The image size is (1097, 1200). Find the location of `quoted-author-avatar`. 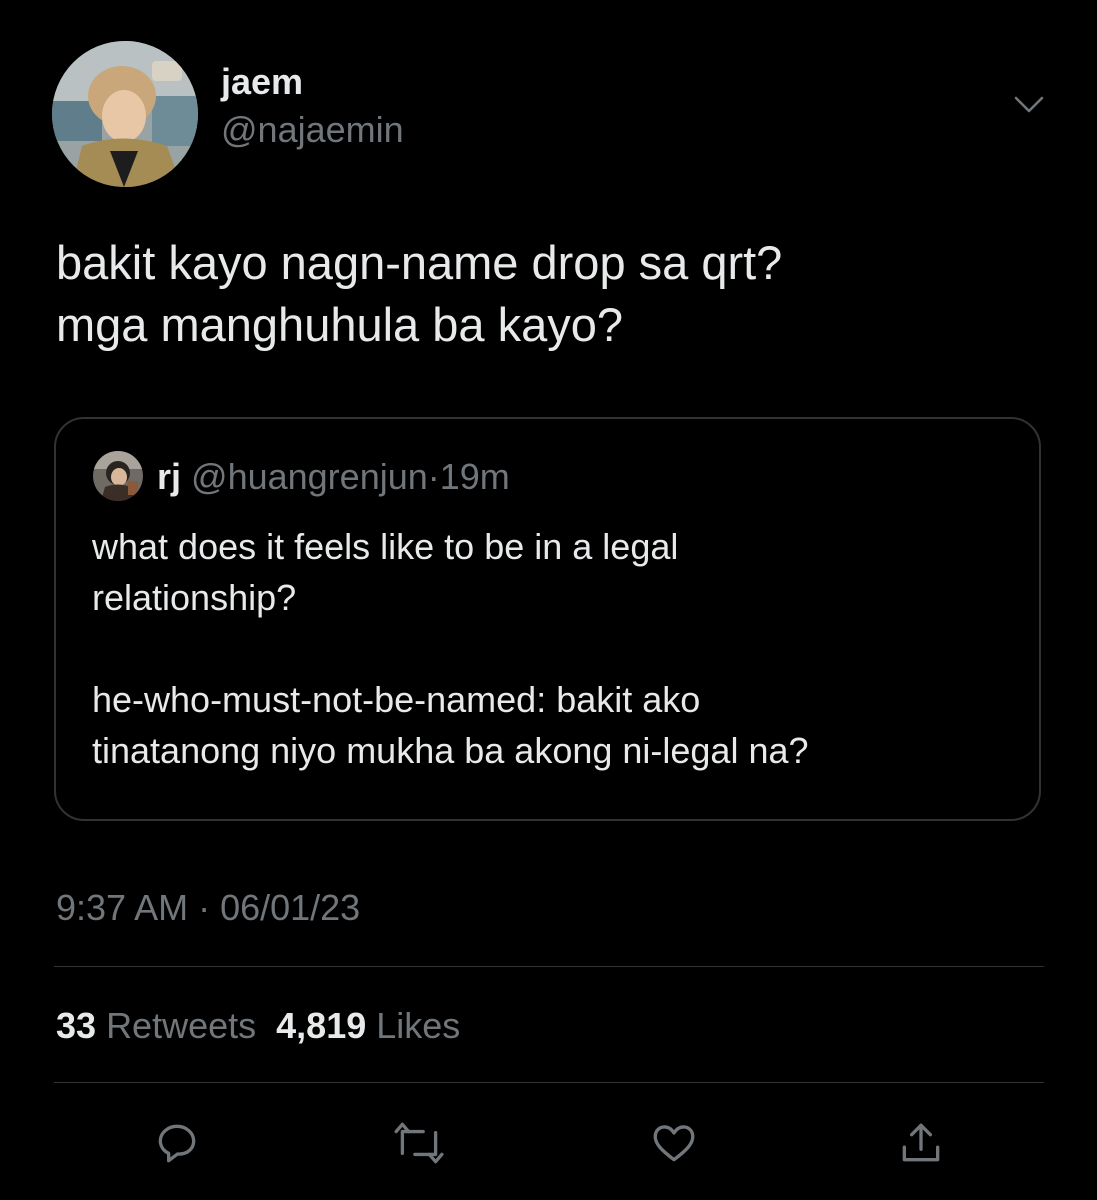

quoted-author-avatar is located at coordinates (118, 476).